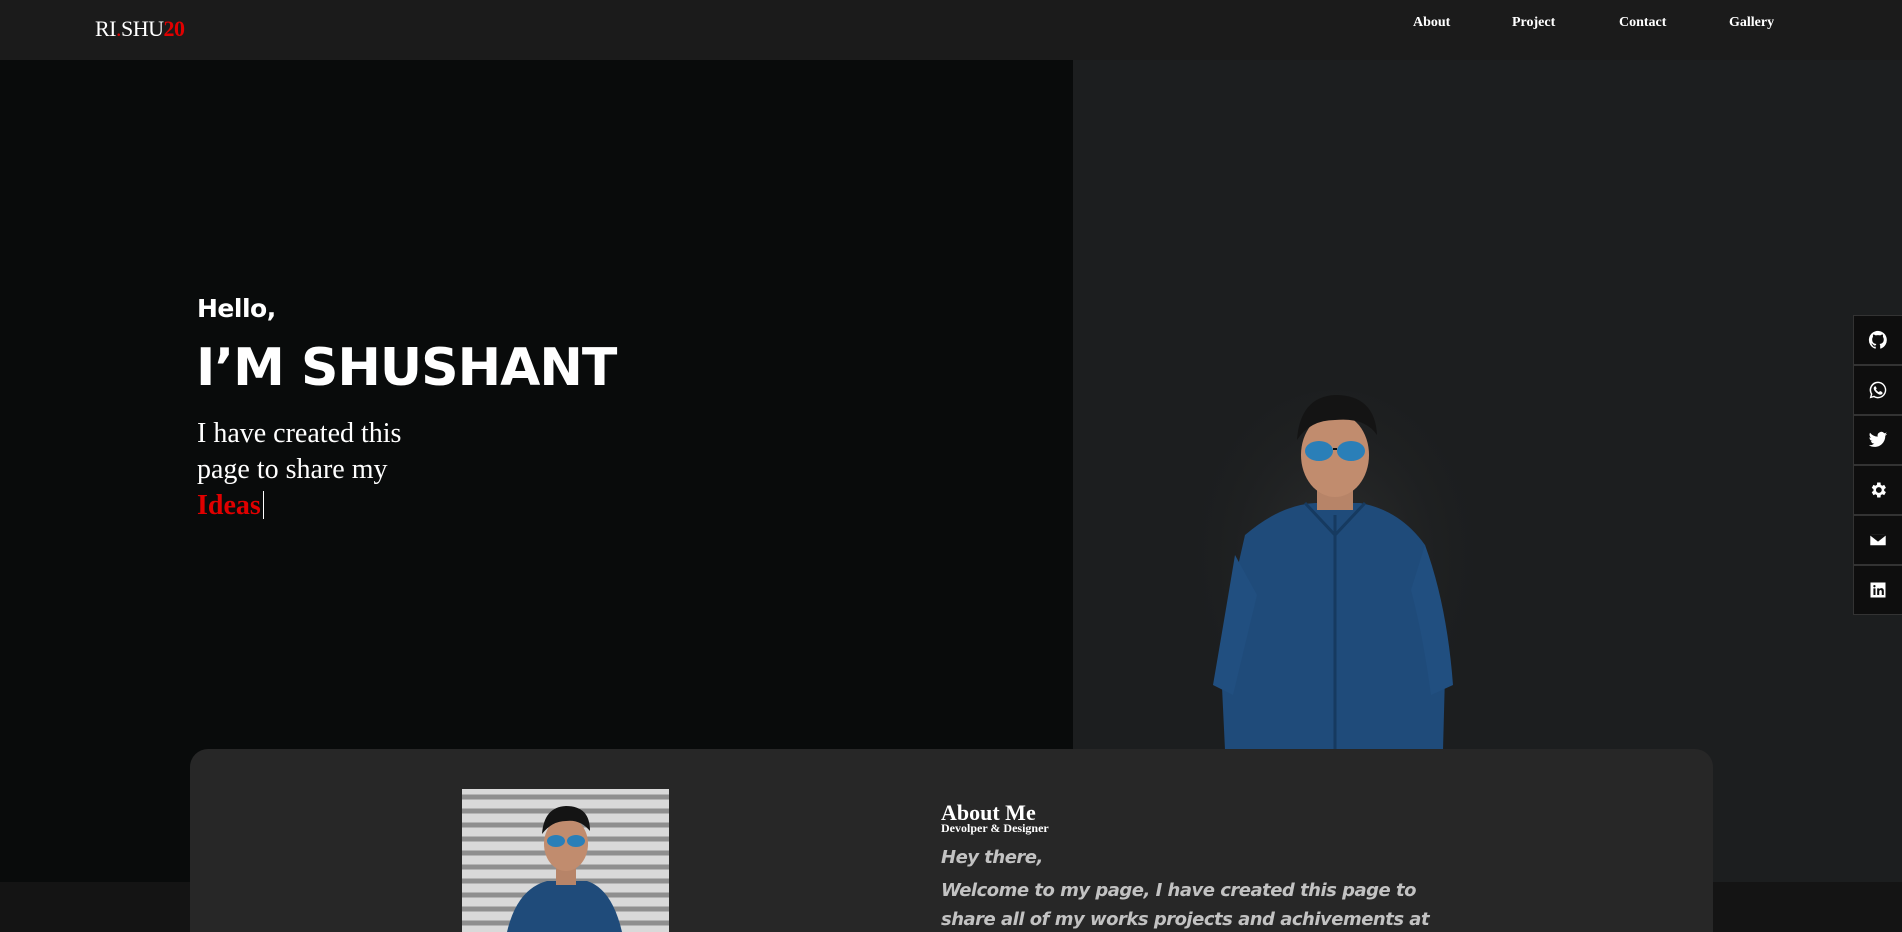 This screenshot has height=932, width=1902. I want to click on hero-typed-text: Ideas, so click(231, 506).